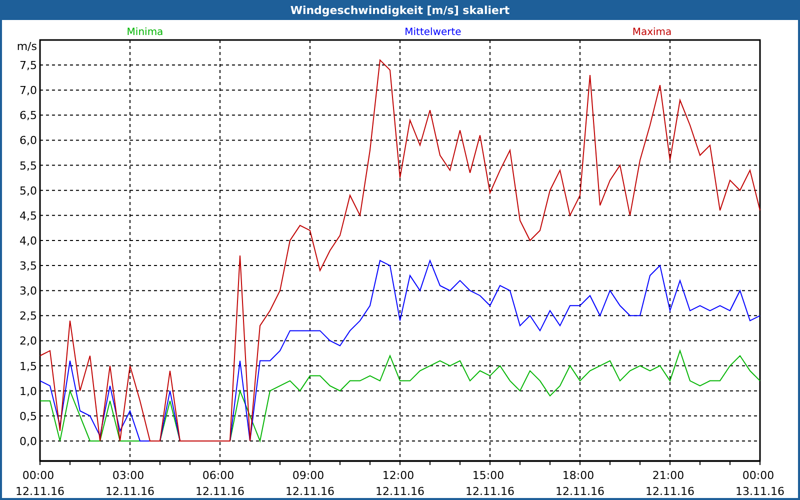  Describe the element at coordinates (28, 165) in the screenshot. I see `y-tick-label: 5,5` at that location.